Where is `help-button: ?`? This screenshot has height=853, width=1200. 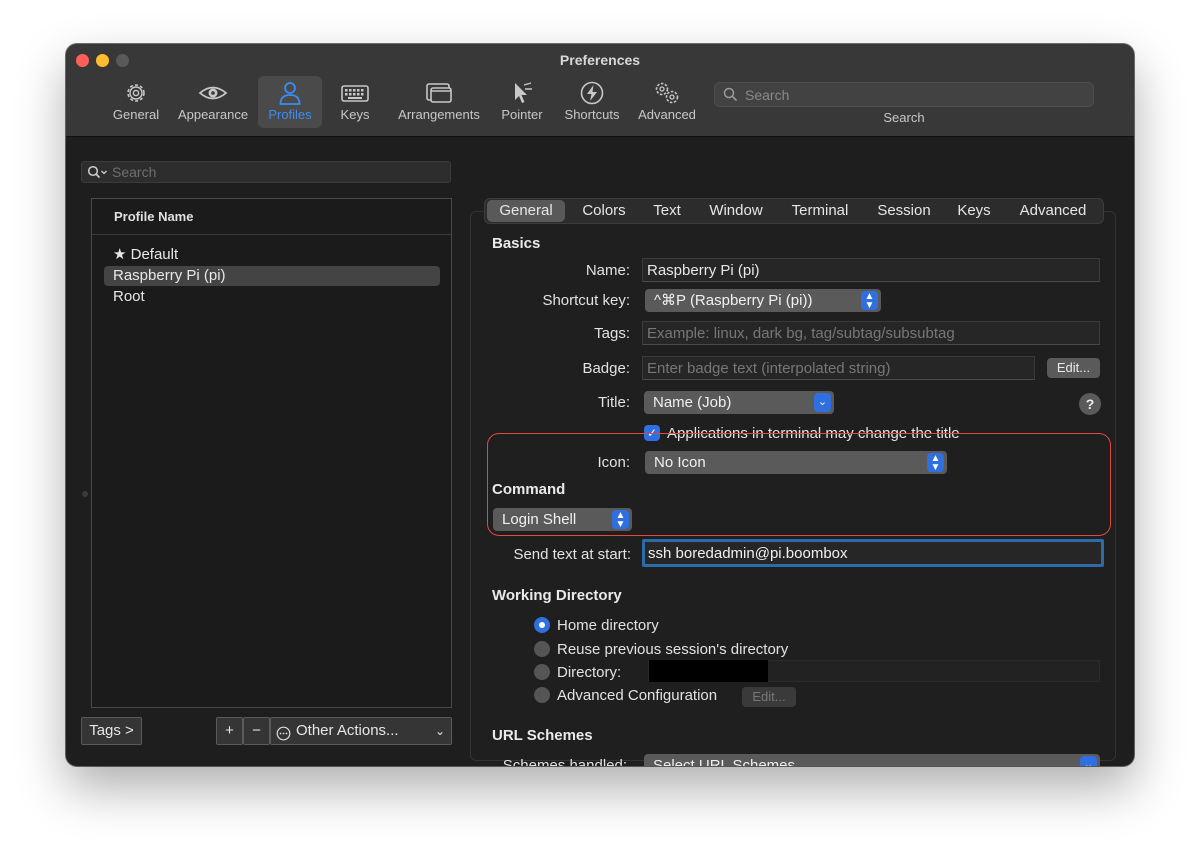 help-button: ? is located at coordinates (1090, 404).